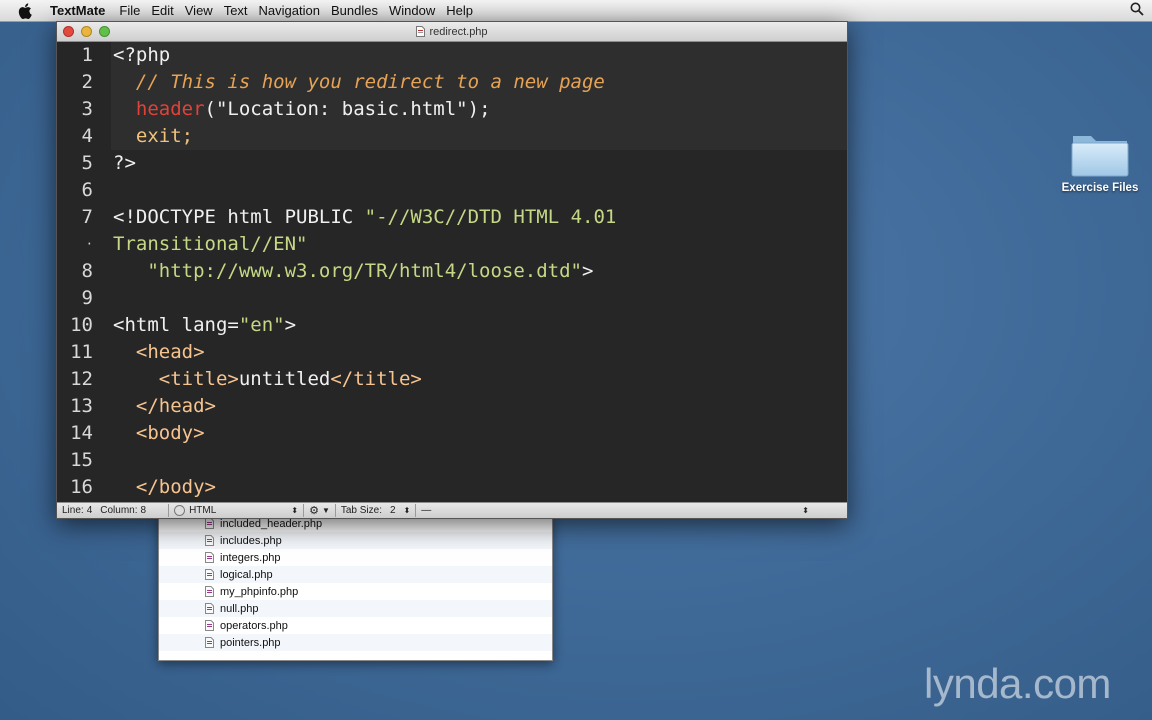  What do you see at coordinates (87, 82) in the screenshot?
I see `line-number: 2` at bounding box center [87, 82].